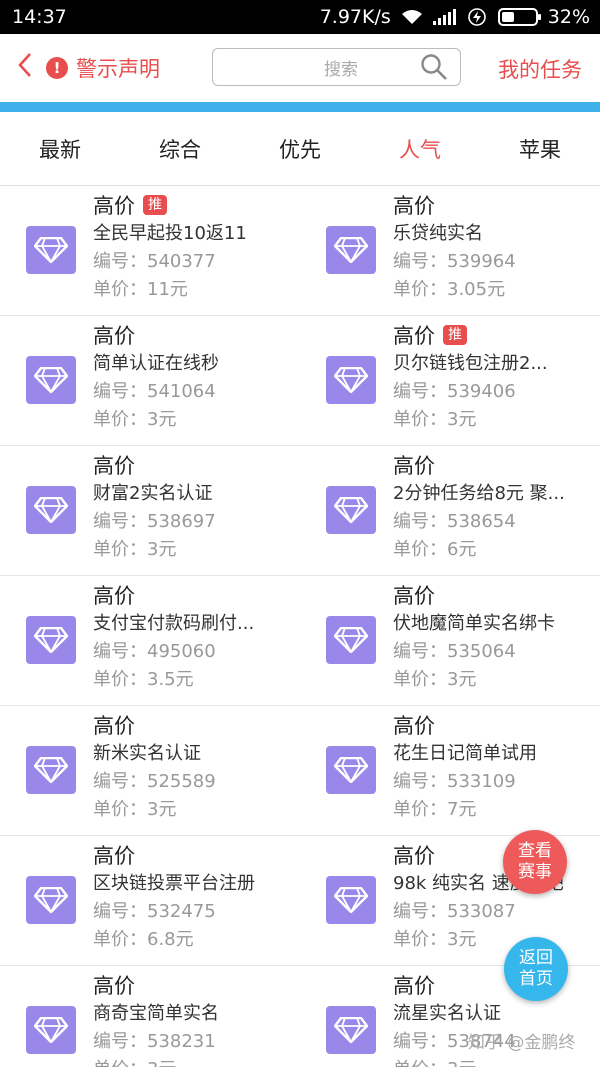 The image size is (600, 1067). Describe the element at coordinates (540, 149) in the screenshot. I see `tab-apple: 苹果` at that location.